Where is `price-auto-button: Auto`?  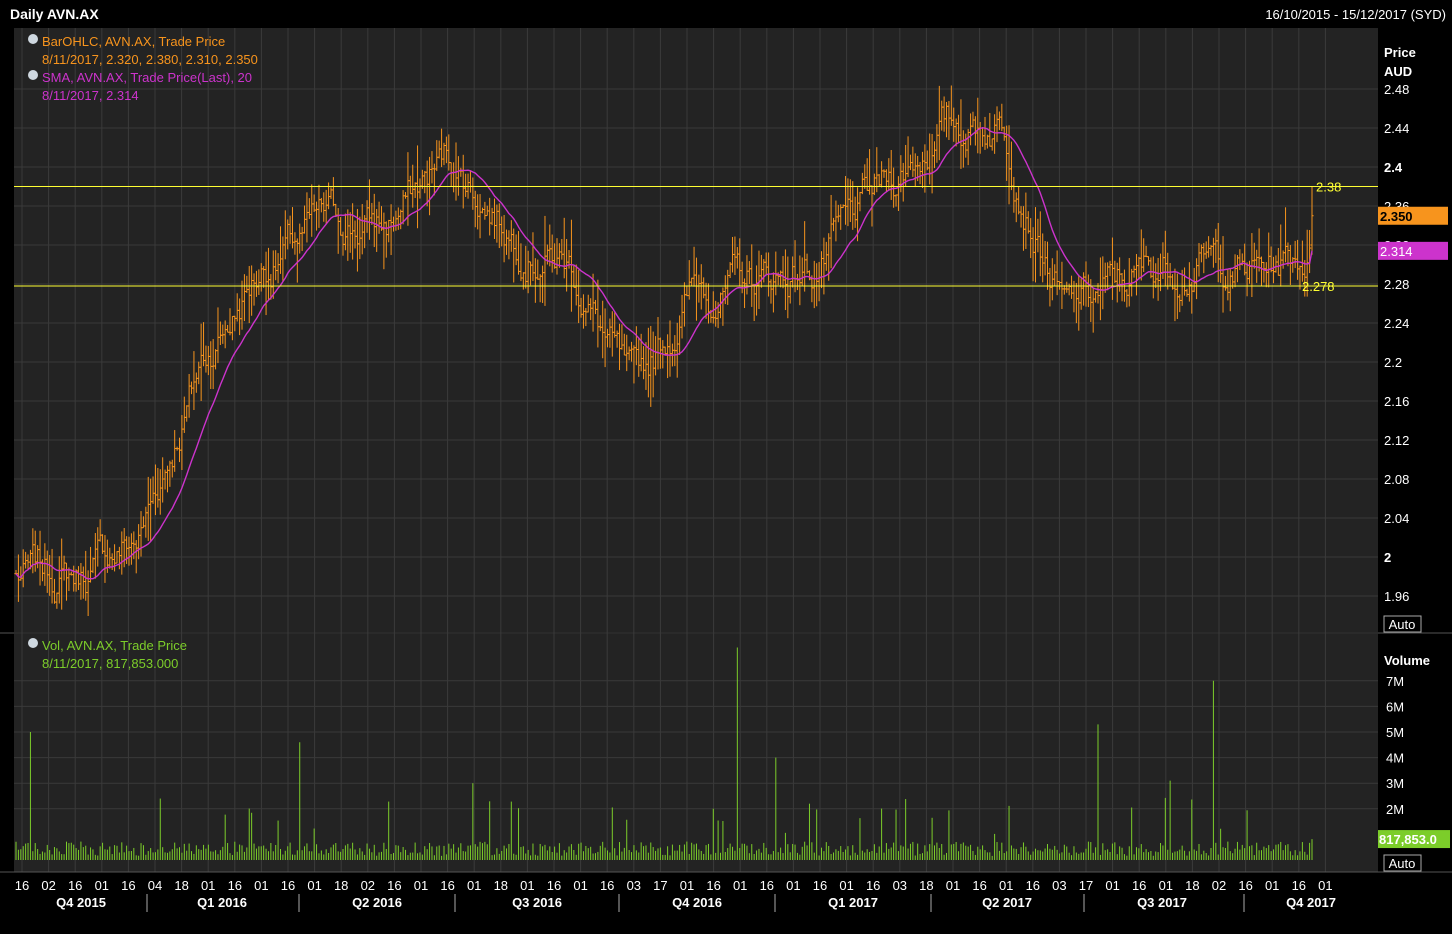 price-auto-button: Auto is located at coordinates (1402, 624).